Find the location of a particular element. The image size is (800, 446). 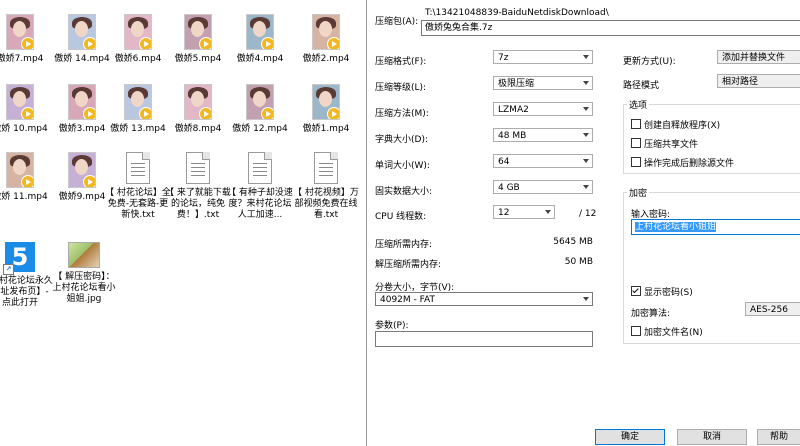

file-item: 傲娇 11.mp4 is located at coordinates (27, 177).